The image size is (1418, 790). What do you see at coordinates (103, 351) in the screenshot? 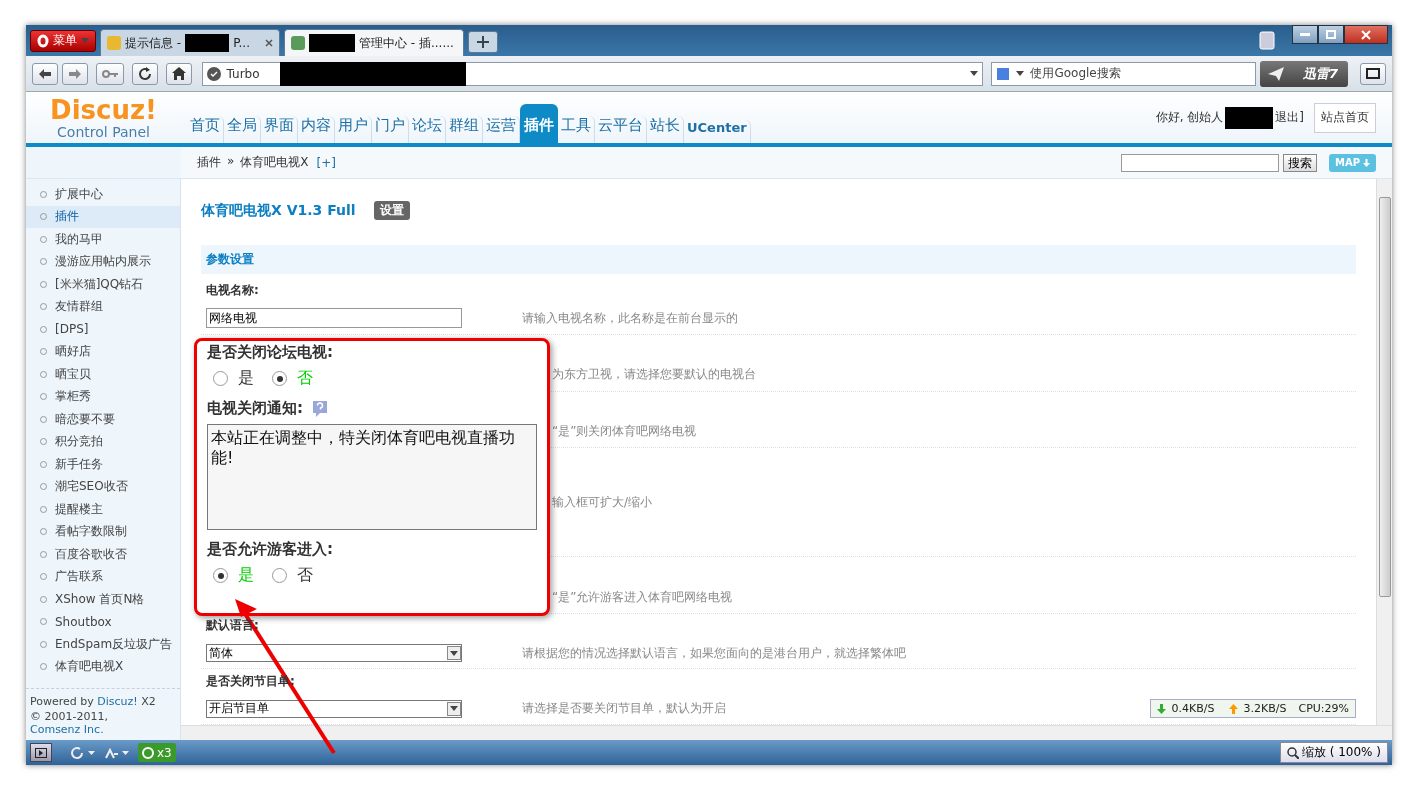
I see `sidebar-item: 晒好店` at bounding box center [103, 351].